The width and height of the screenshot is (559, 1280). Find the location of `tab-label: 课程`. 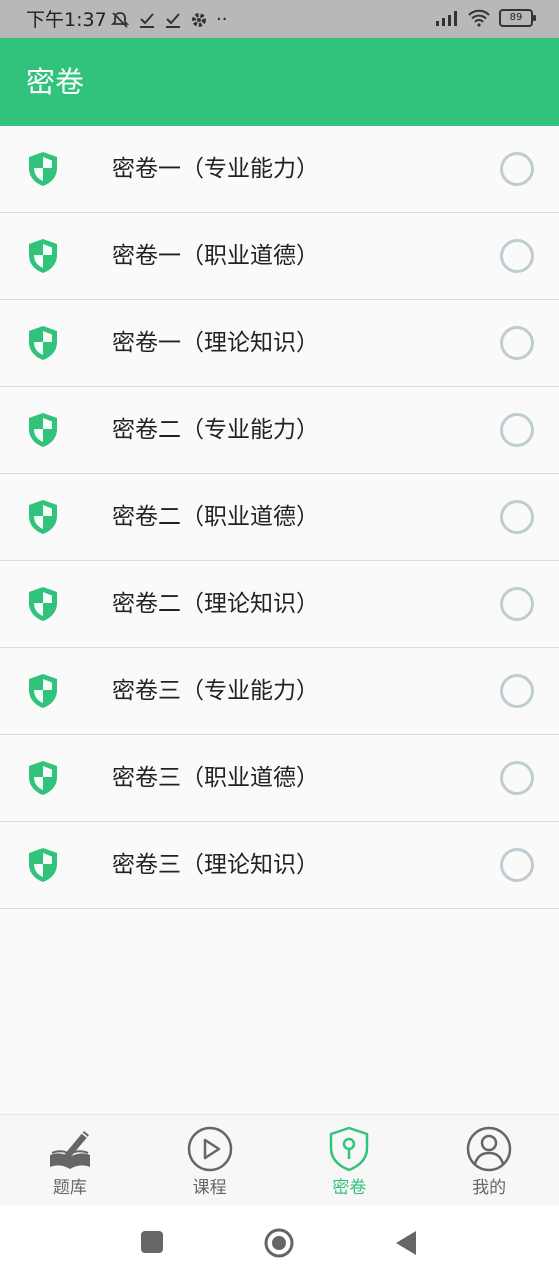

tab-label: 课程 is located at coordinates (209, 1188).